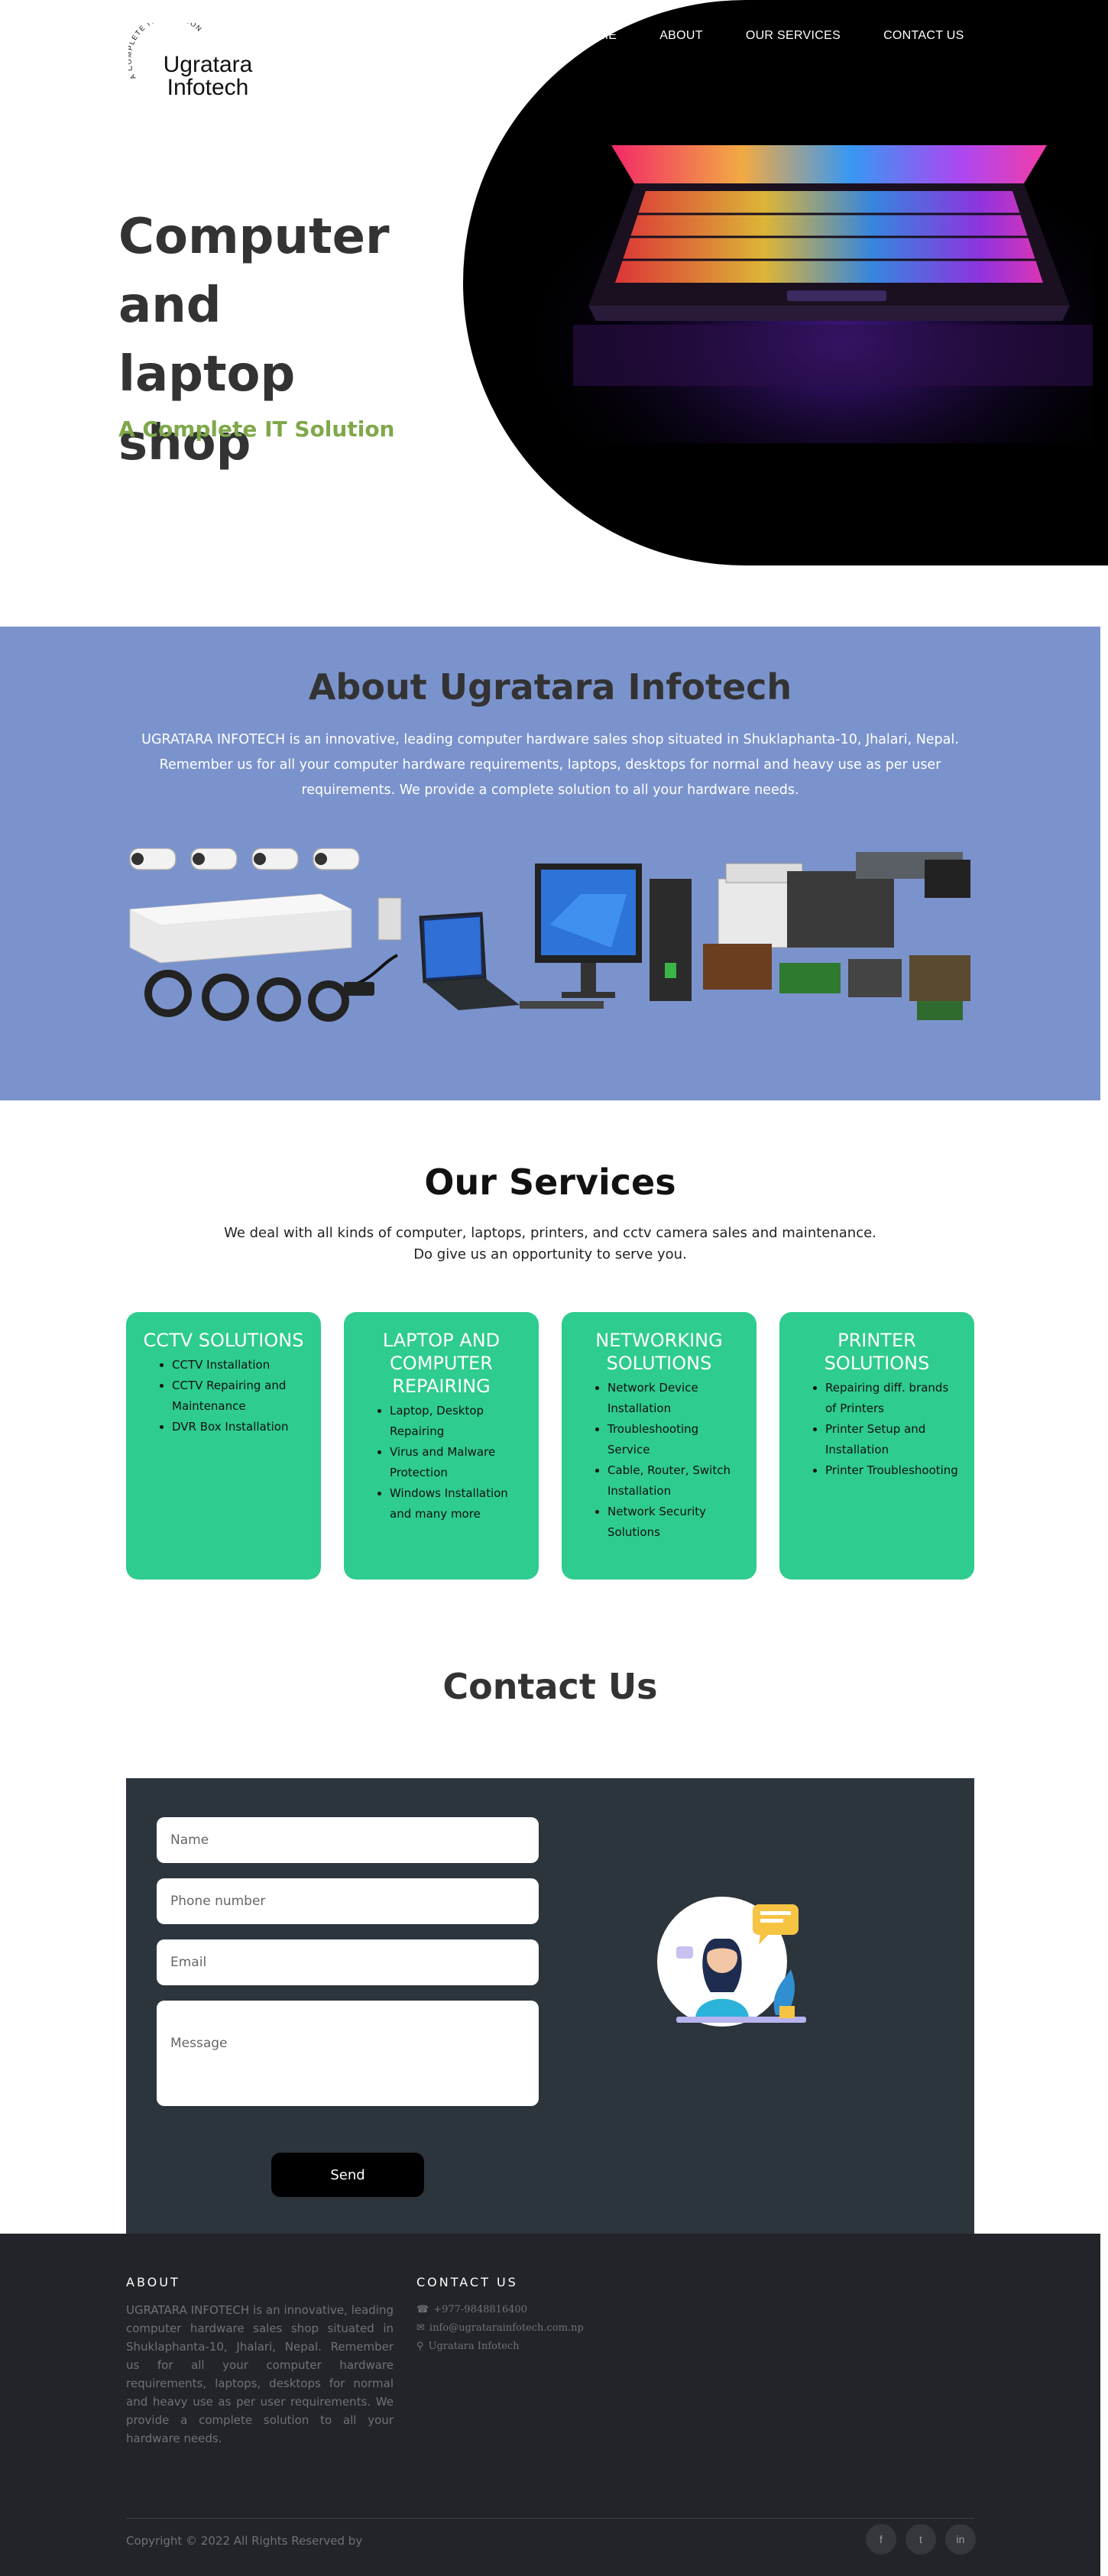 The height and width of the screenshot is (2576, 1108). I want to click on logo-text: Ugratara Infotech, so click(208, 76).